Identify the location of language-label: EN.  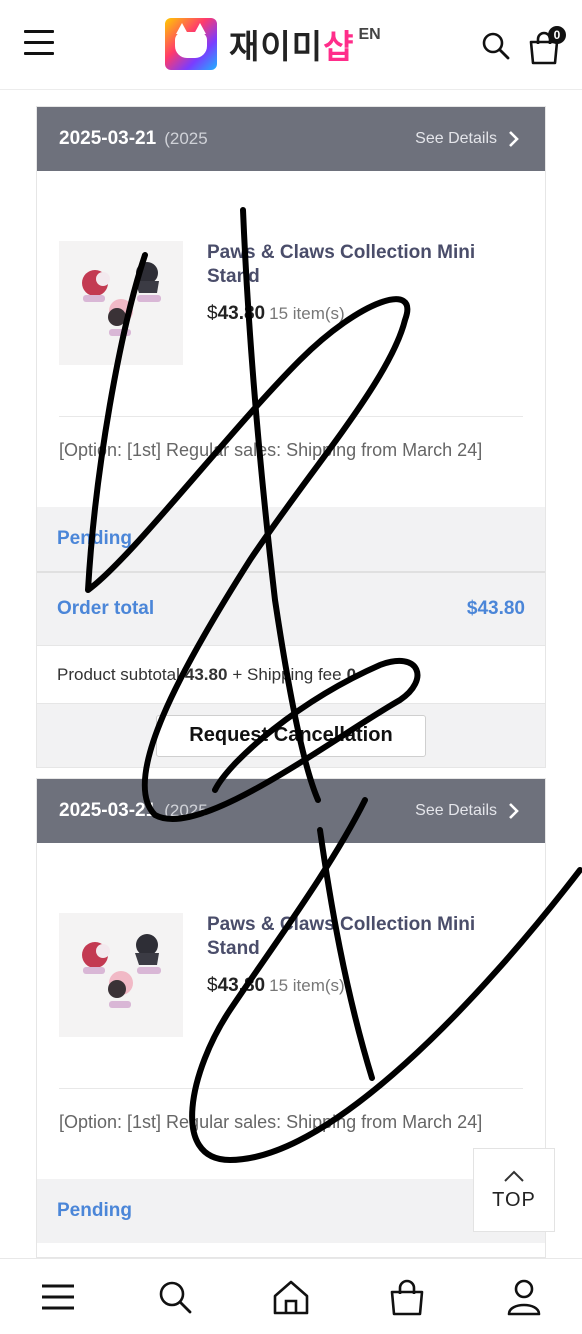
(369, 35).